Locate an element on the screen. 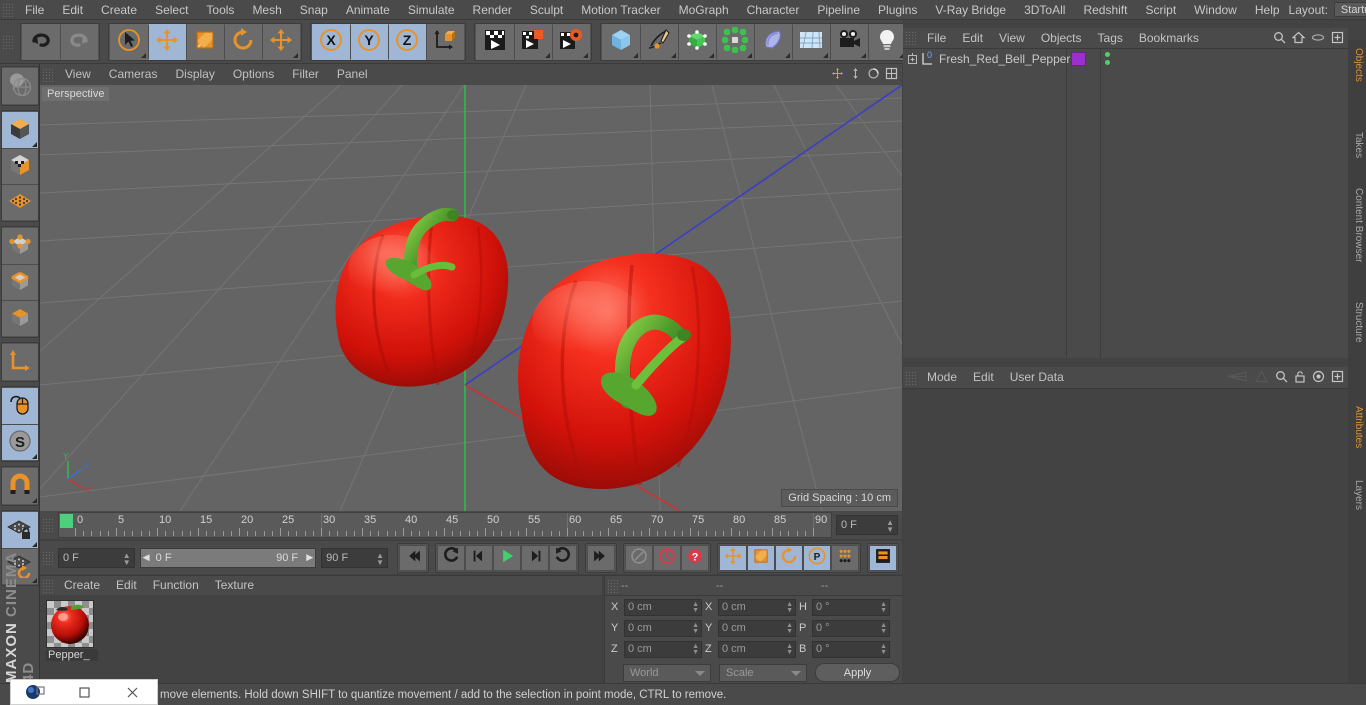 This screenshot has width=1366, height=705. minimize-icon is located at coordinates (84, 692).